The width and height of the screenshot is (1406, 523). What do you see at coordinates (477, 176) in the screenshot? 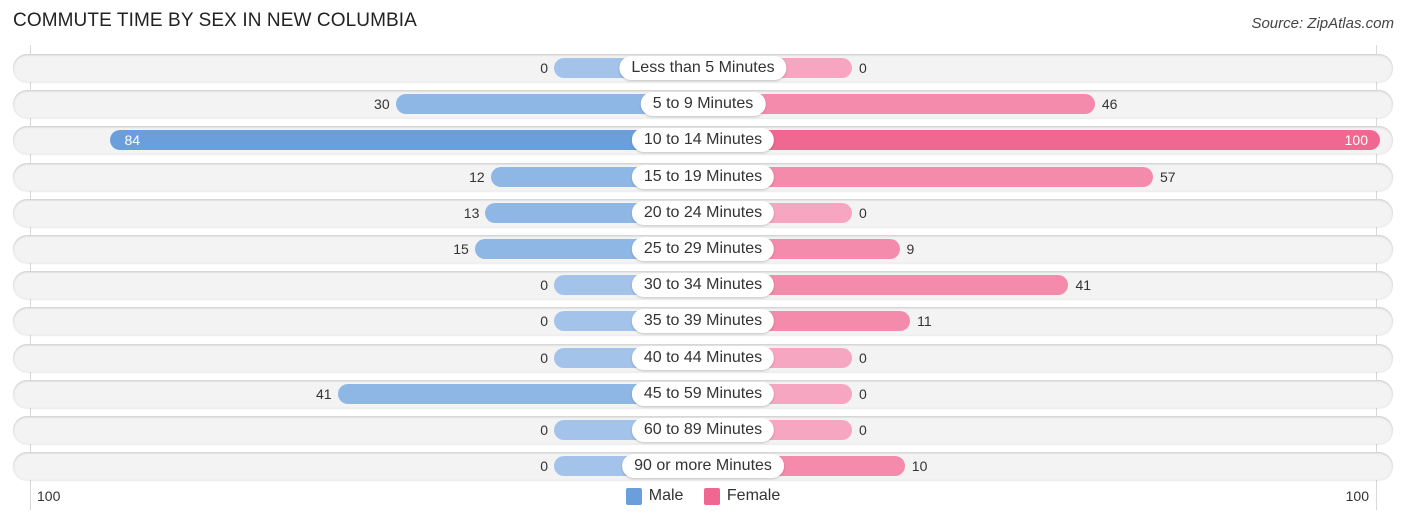
I see `value-label-male: 12` at bounding box center [477, 176].